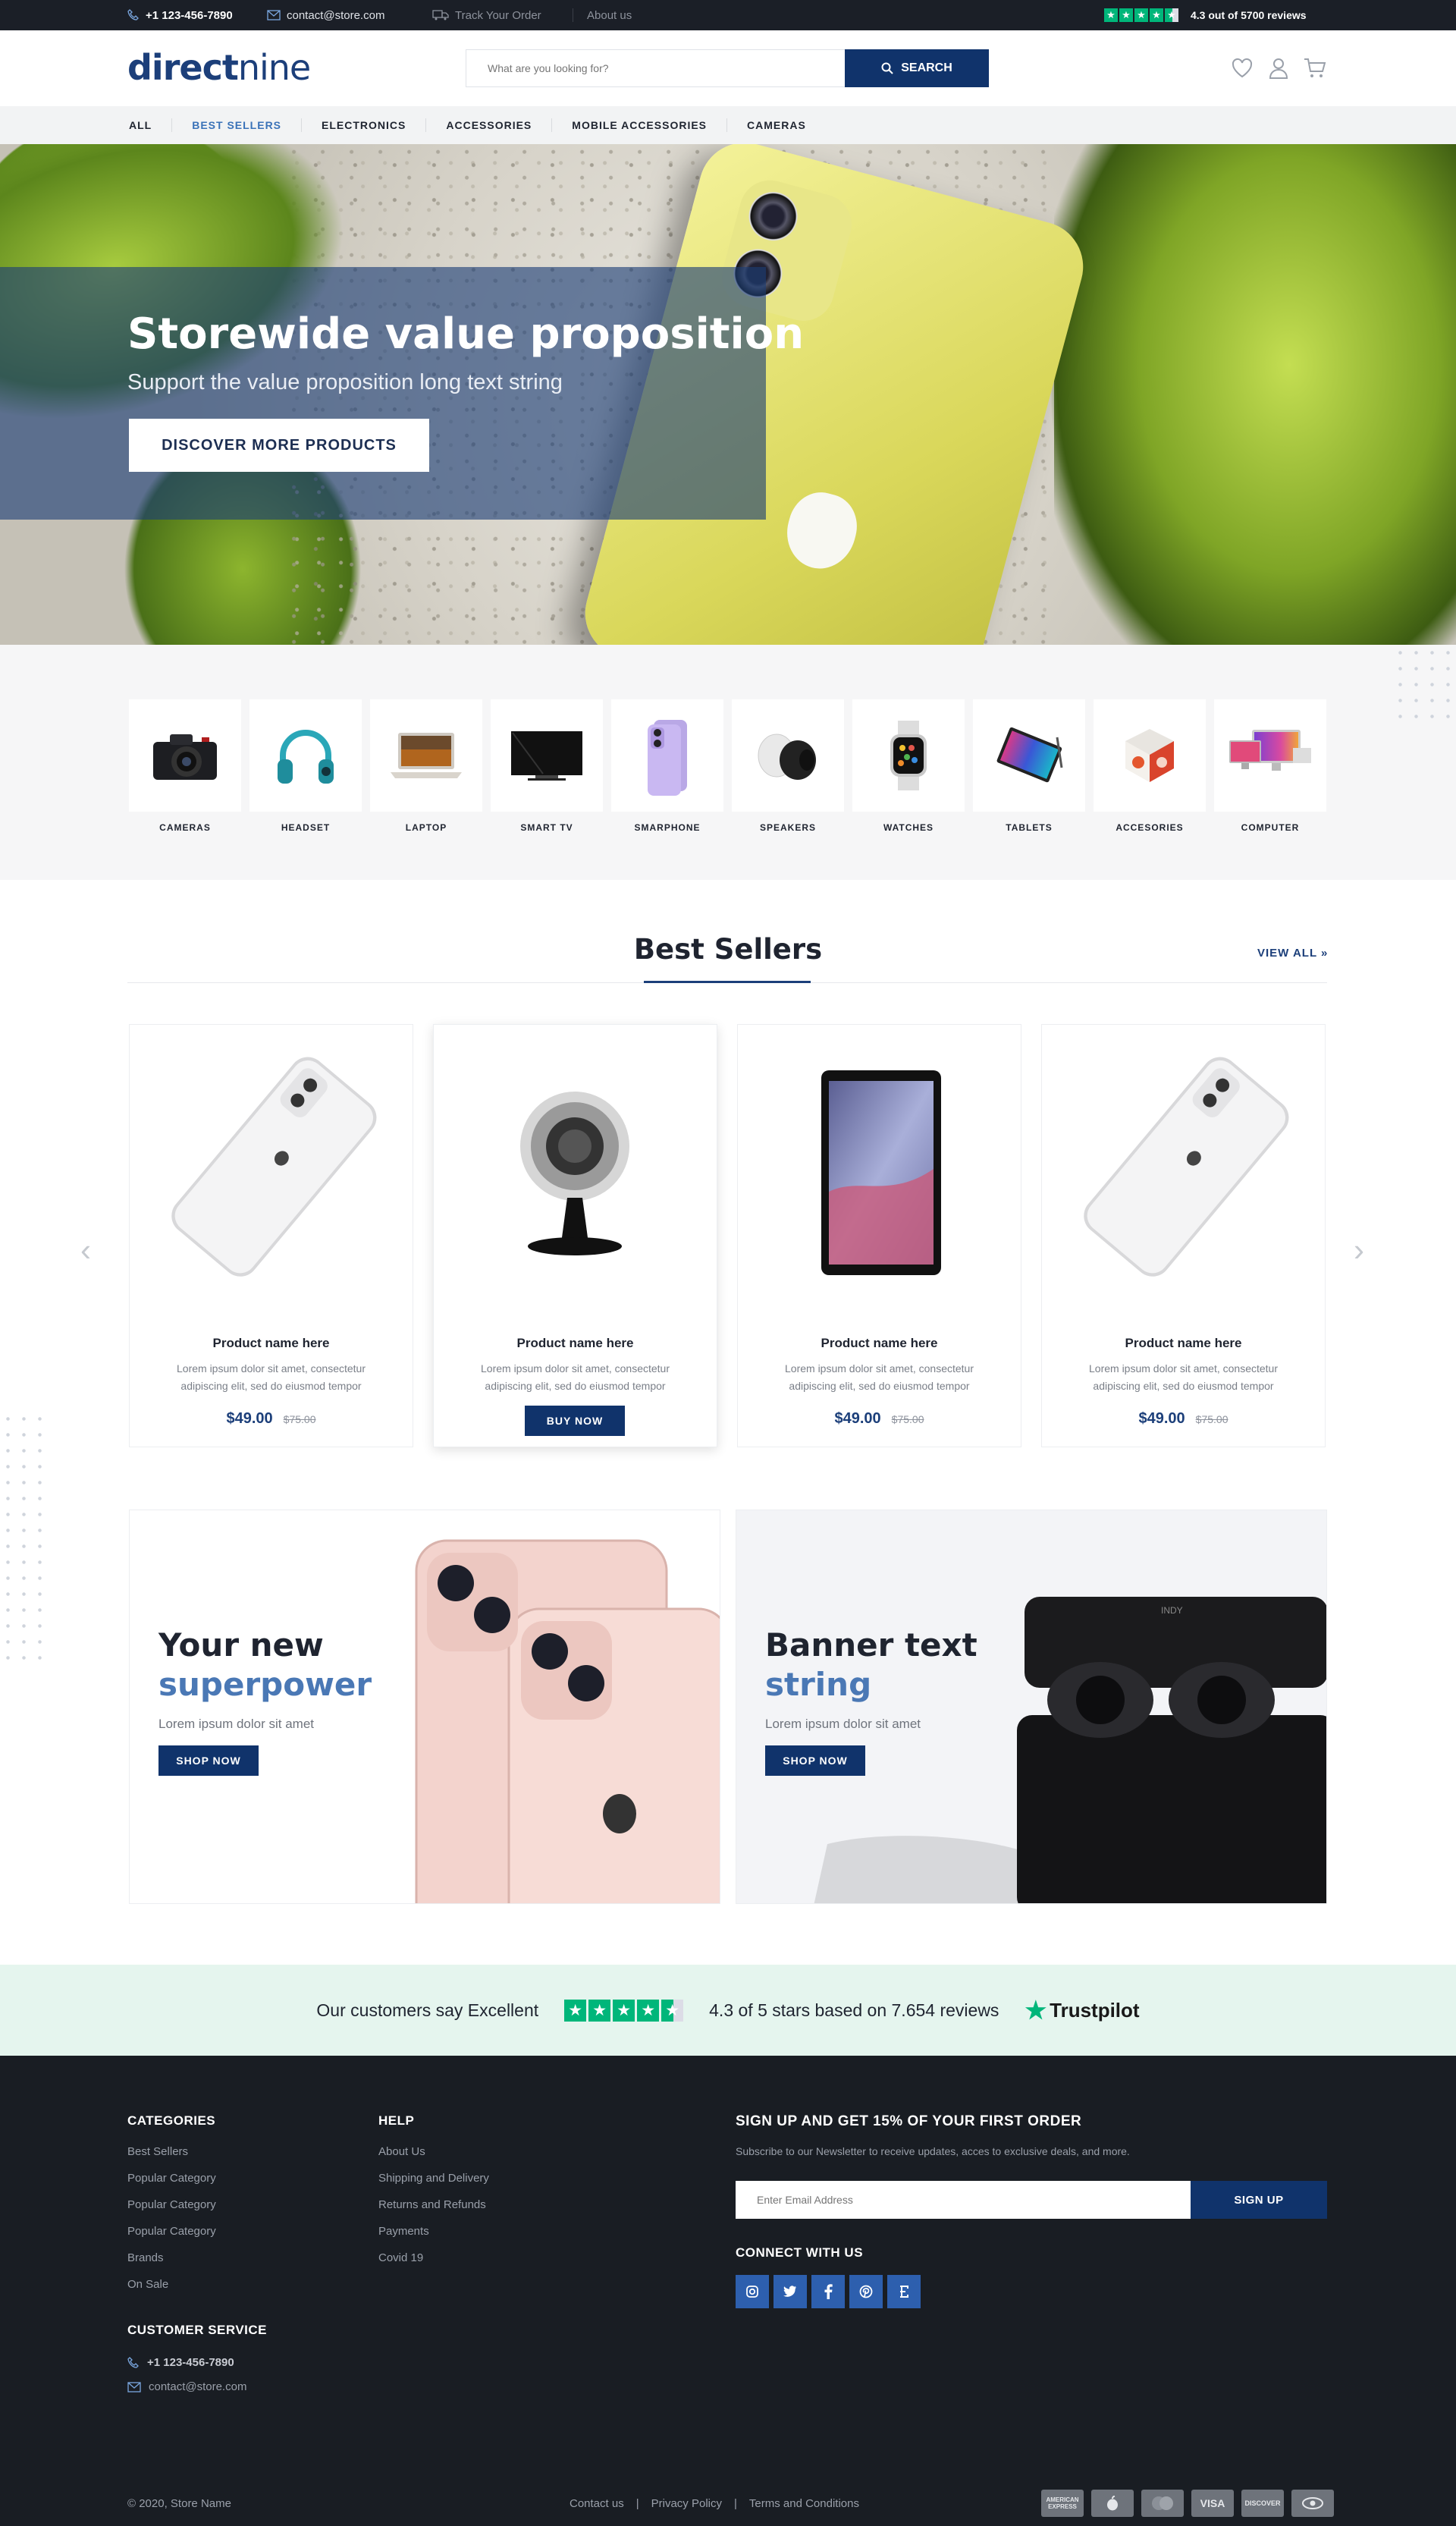 This screenshot has width=1456, height=2526. I want to click on topbar-phone-text: +1 123-456-7890, so click(189, 15).